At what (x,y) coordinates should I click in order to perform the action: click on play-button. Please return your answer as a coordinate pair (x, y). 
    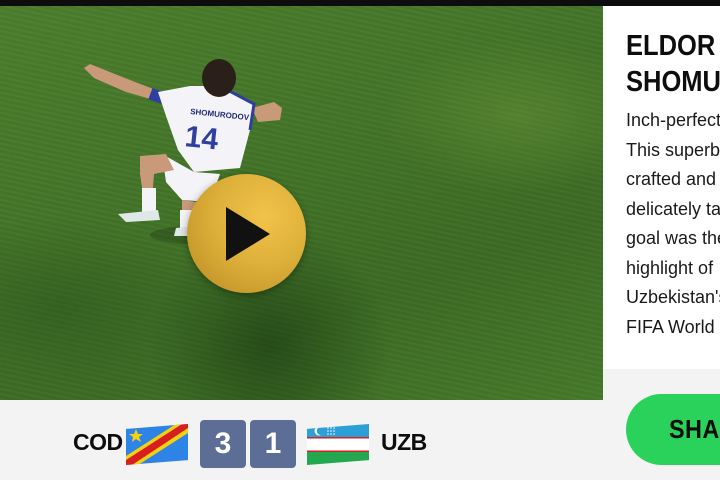
    Looking at the image, I should click on (246, 233).